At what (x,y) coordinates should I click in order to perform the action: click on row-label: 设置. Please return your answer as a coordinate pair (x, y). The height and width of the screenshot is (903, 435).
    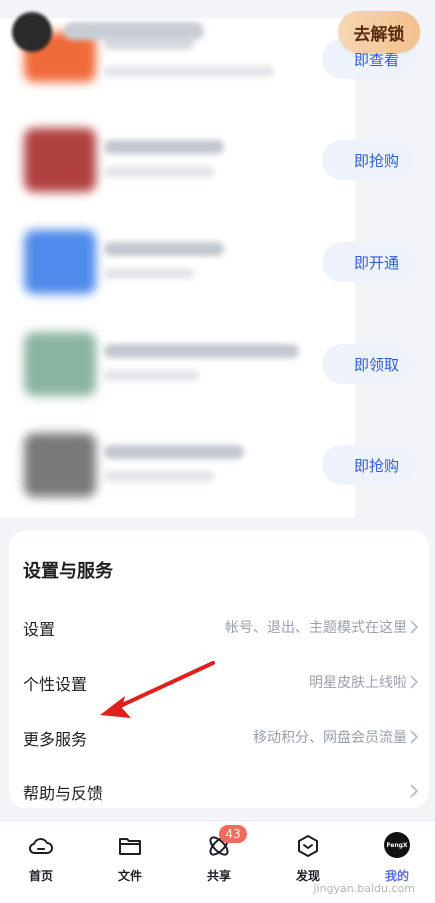
    Looking at the image, I should click on (39, 629).